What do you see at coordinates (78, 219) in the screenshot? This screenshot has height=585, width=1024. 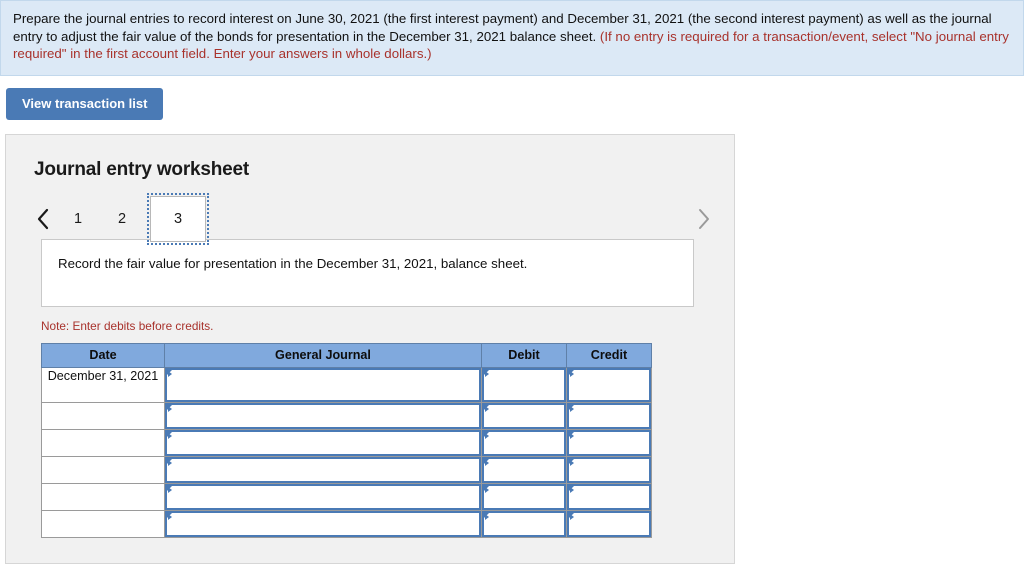 I see `pager-tab-1: 1` at bounding box center [78, 219].